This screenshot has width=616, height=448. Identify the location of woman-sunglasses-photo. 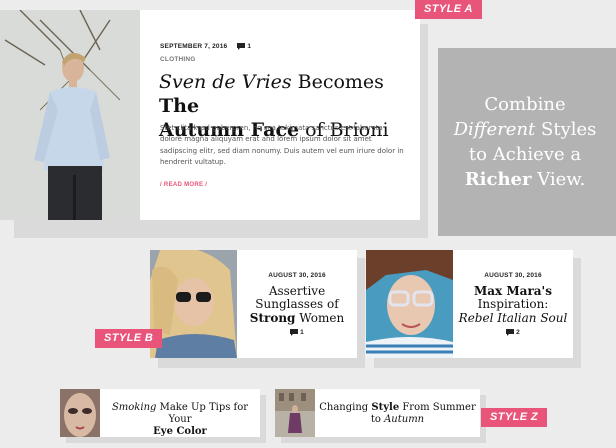
(193, 304).